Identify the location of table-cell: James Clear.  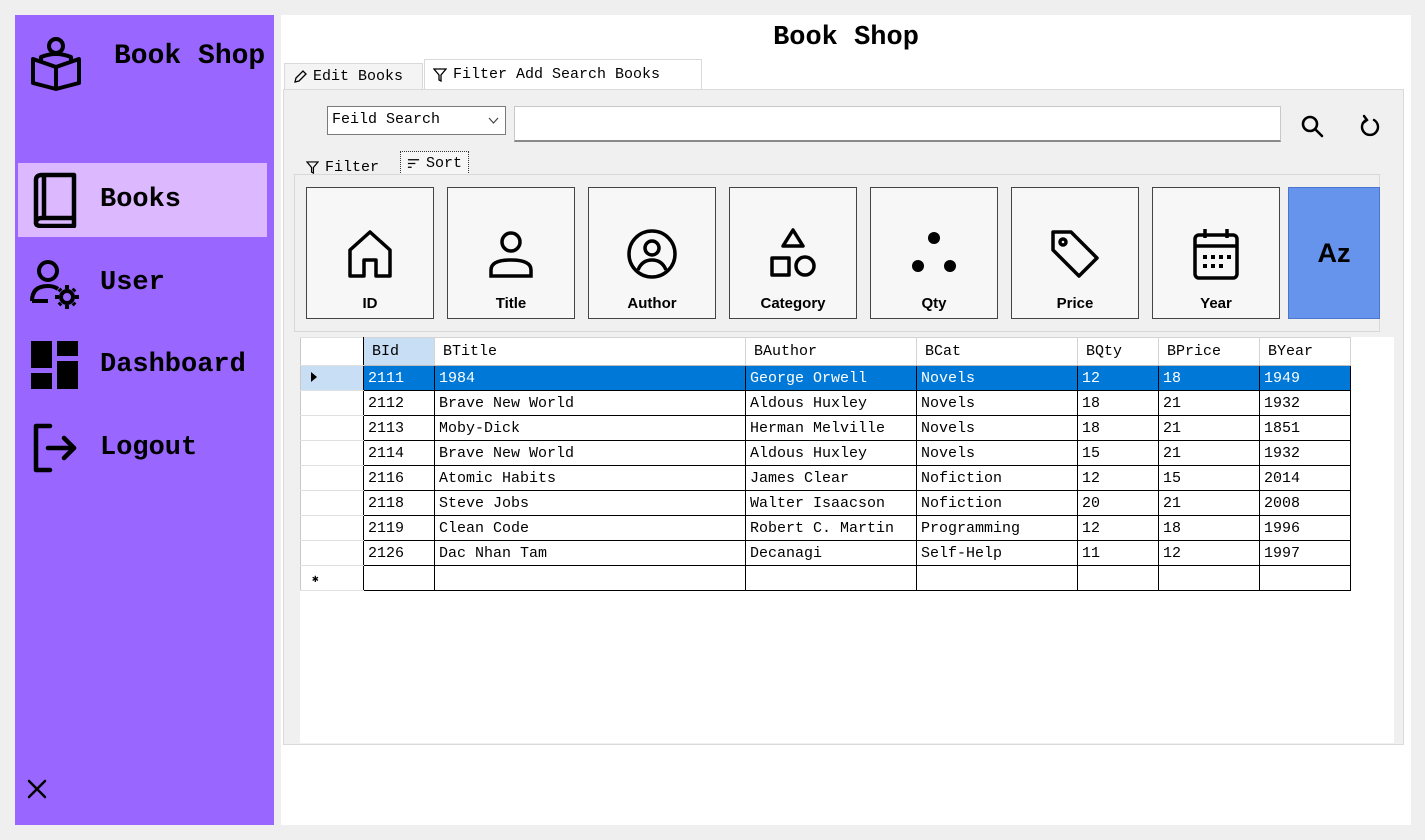
(831, 478).